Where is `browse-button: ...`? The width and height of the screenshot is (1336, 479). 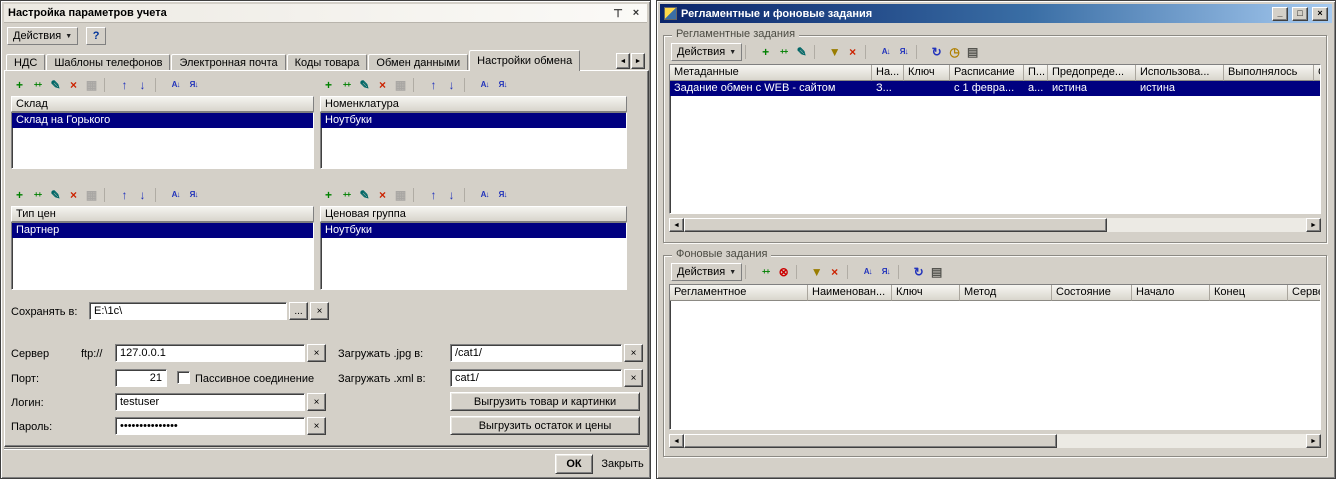
browse-button: ... is located at coordinates (298, 311).